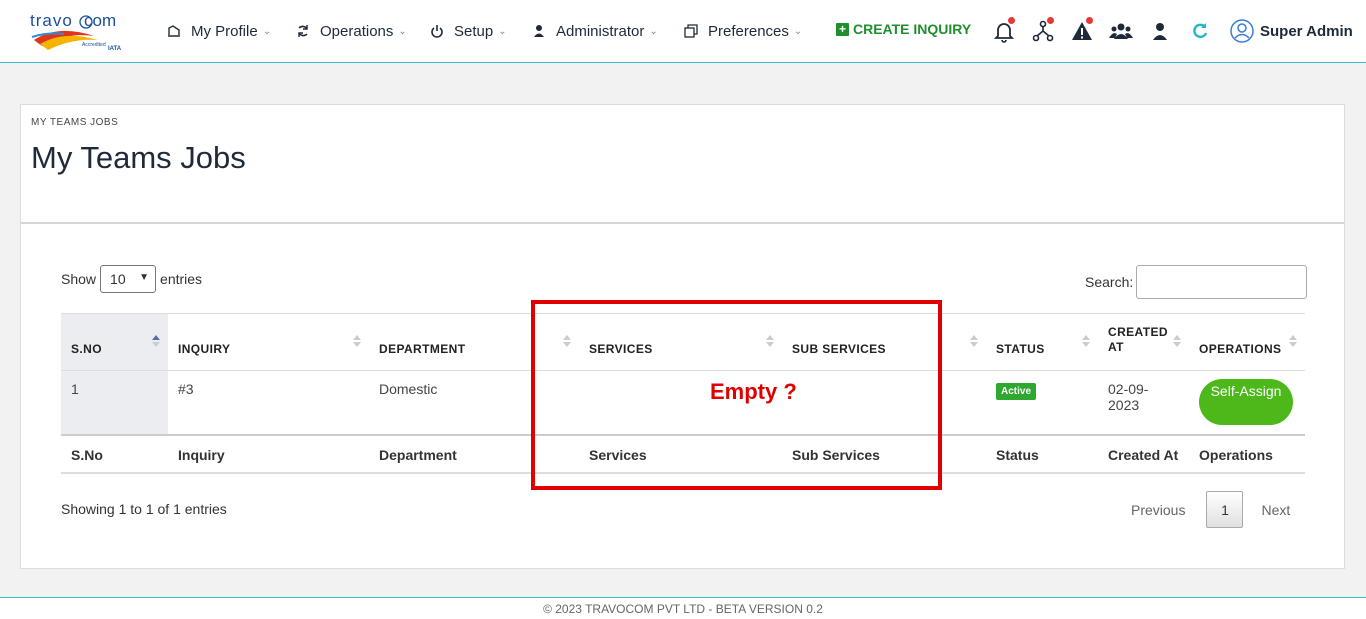 The image size is (1366, 619). What do you see at coordinates (1109, 282) in the screenshot?
I see `search-label: Search:` at bounding box center [1109, 282].